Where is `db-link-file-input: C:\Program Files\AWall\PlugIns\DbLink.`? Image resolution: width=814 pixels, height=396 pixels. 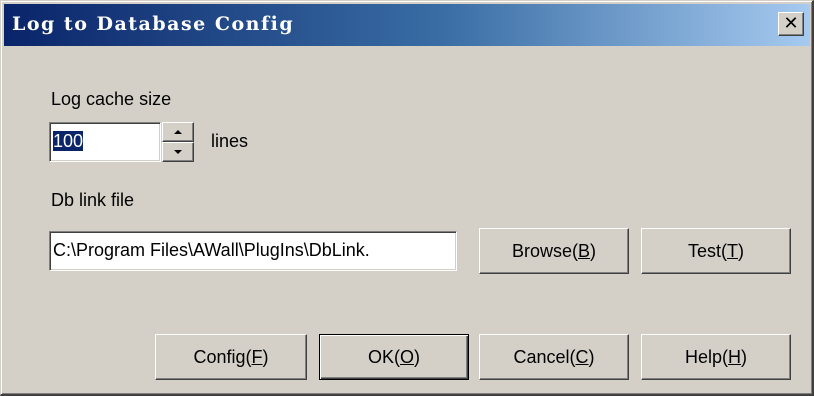
db-link-file-input: C:\Program Files\AWall\PlugIns\DbLink. is located at coordinates (253, 251).